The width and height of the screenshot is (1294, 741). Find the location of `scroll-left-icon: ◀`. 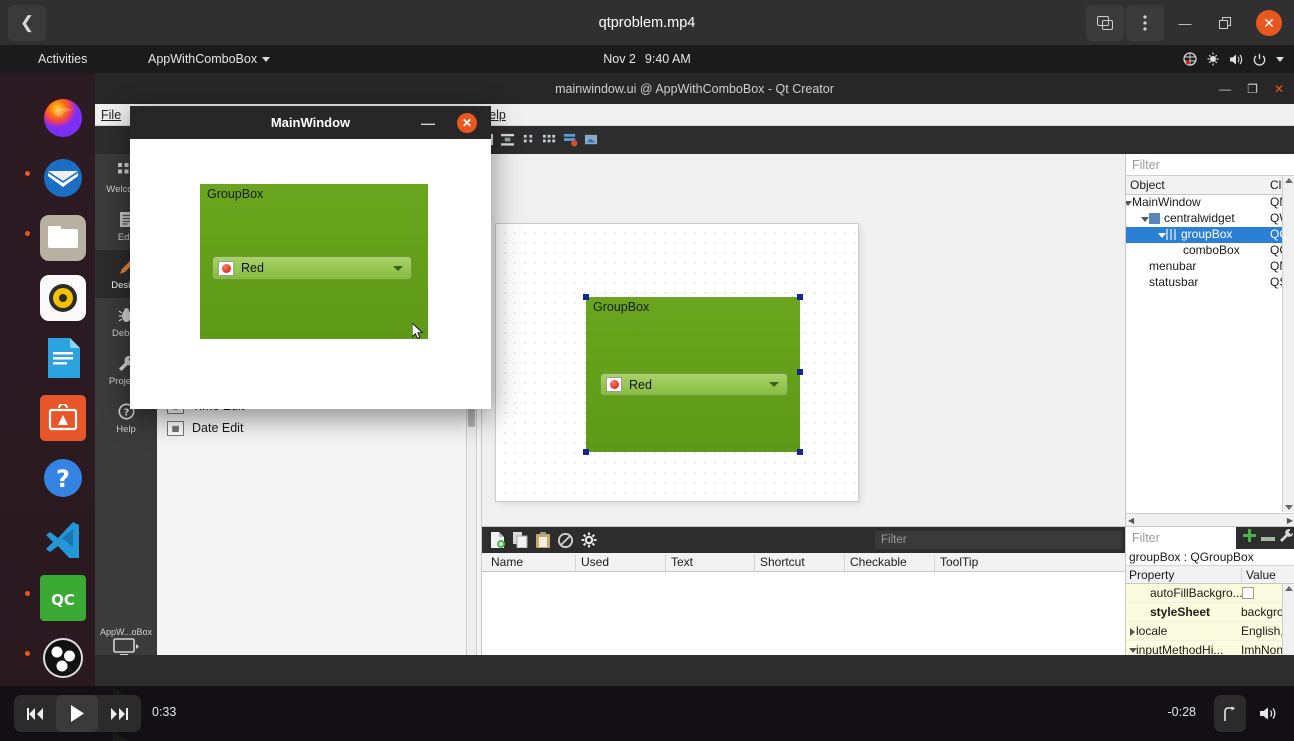

scroll-left-icon: ◀ is located at coordinates (1131, 520).